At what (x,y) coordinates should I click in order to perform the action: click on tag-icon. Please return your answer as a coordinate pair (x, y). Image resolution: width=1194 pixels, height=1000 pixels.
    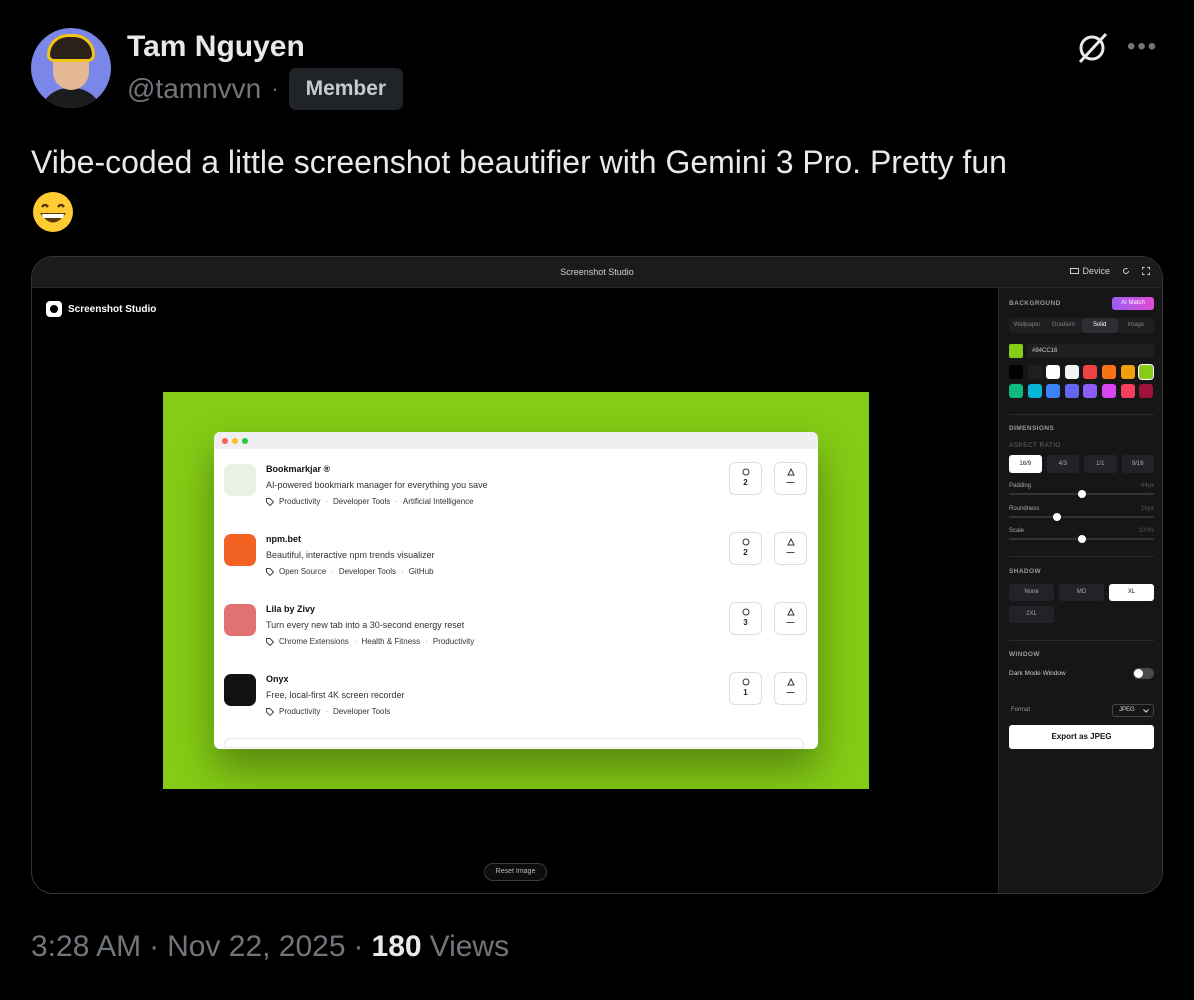
    Looking at the image, I should click on (270, 501).